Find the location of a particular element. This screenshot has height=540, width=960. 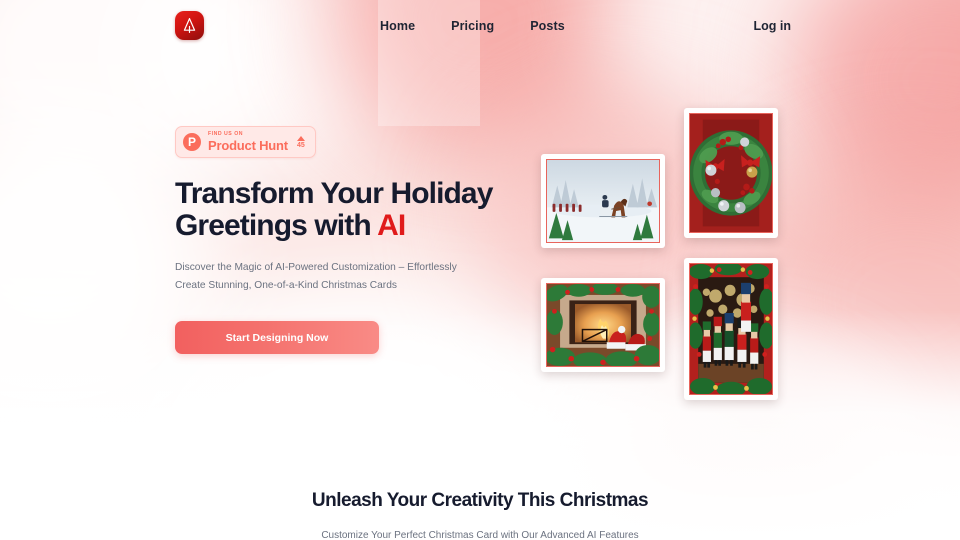

upvote-triangle-icon is located at coordinates (300, 138).